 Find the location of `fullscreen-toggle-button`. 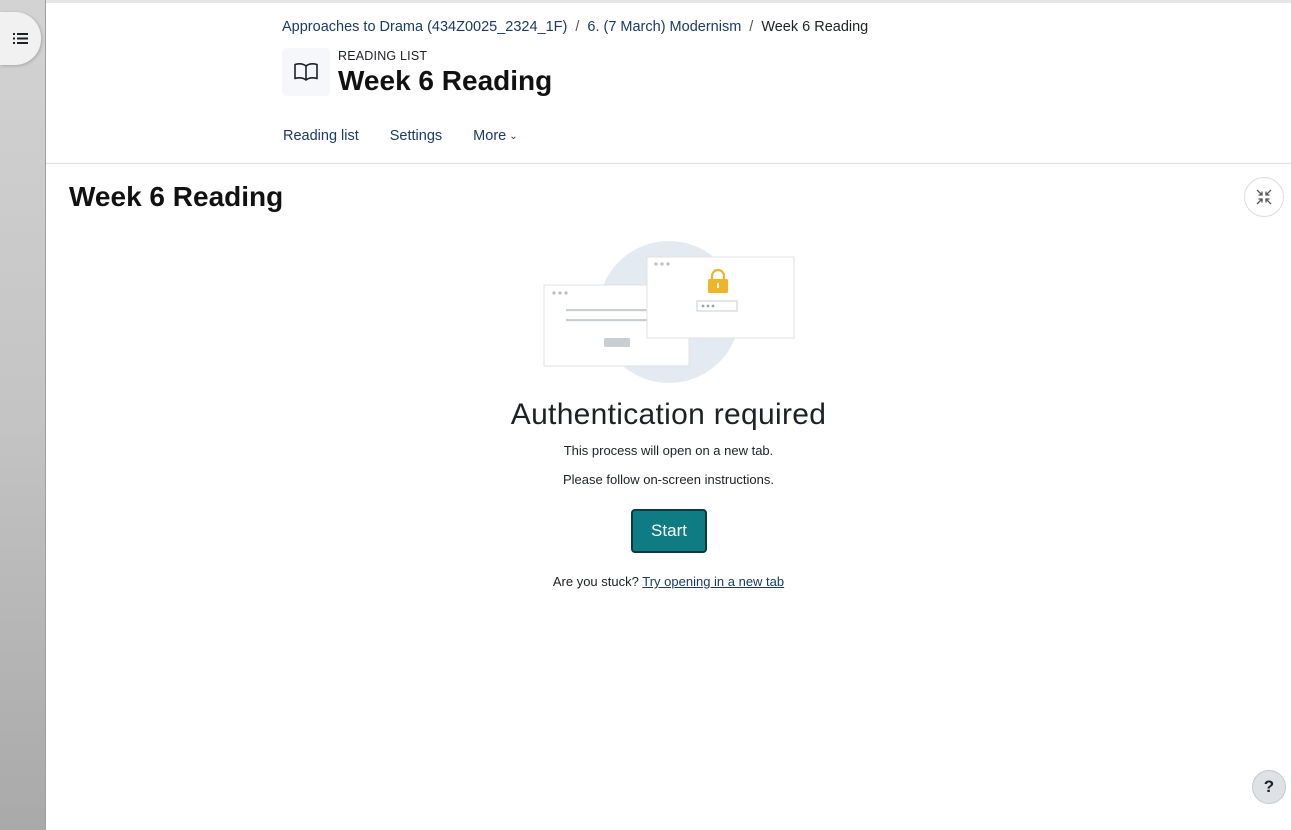

fullscreen-toggle-button is located at coordinates (1264, 197).